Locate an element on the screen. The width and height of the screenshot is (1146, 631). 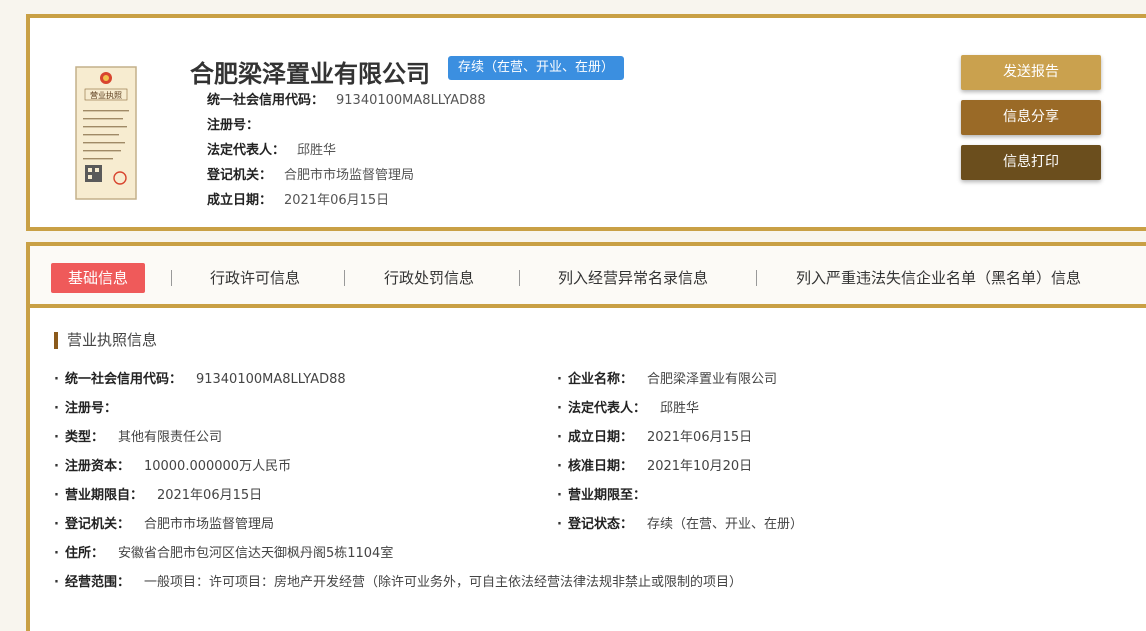
summary-est-date: 成立日期： 2021年06月15日 is located at coordinates (298, 200).